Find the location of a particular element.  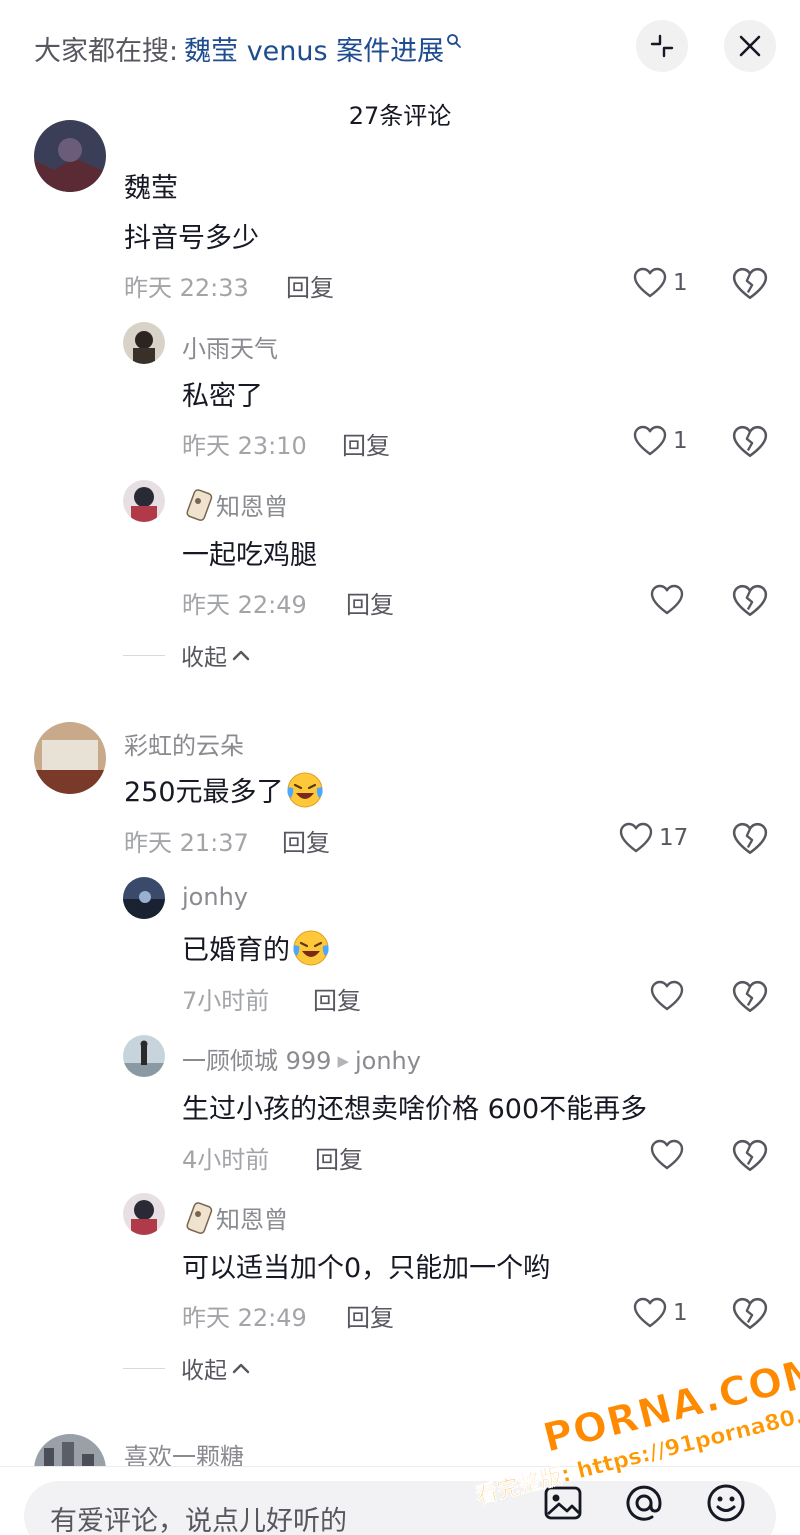

comment-text: 抖音号多少 is located at coordinates (191, 238).